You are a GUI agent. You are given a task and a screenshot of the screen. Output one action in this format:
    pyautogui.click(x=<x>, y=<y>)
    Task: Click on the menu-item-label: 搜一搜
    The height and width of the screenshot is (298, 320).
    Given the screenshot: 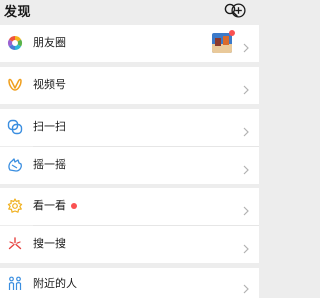 What is the action you would take?
    pyautogui.click(x=49, y=243)
    